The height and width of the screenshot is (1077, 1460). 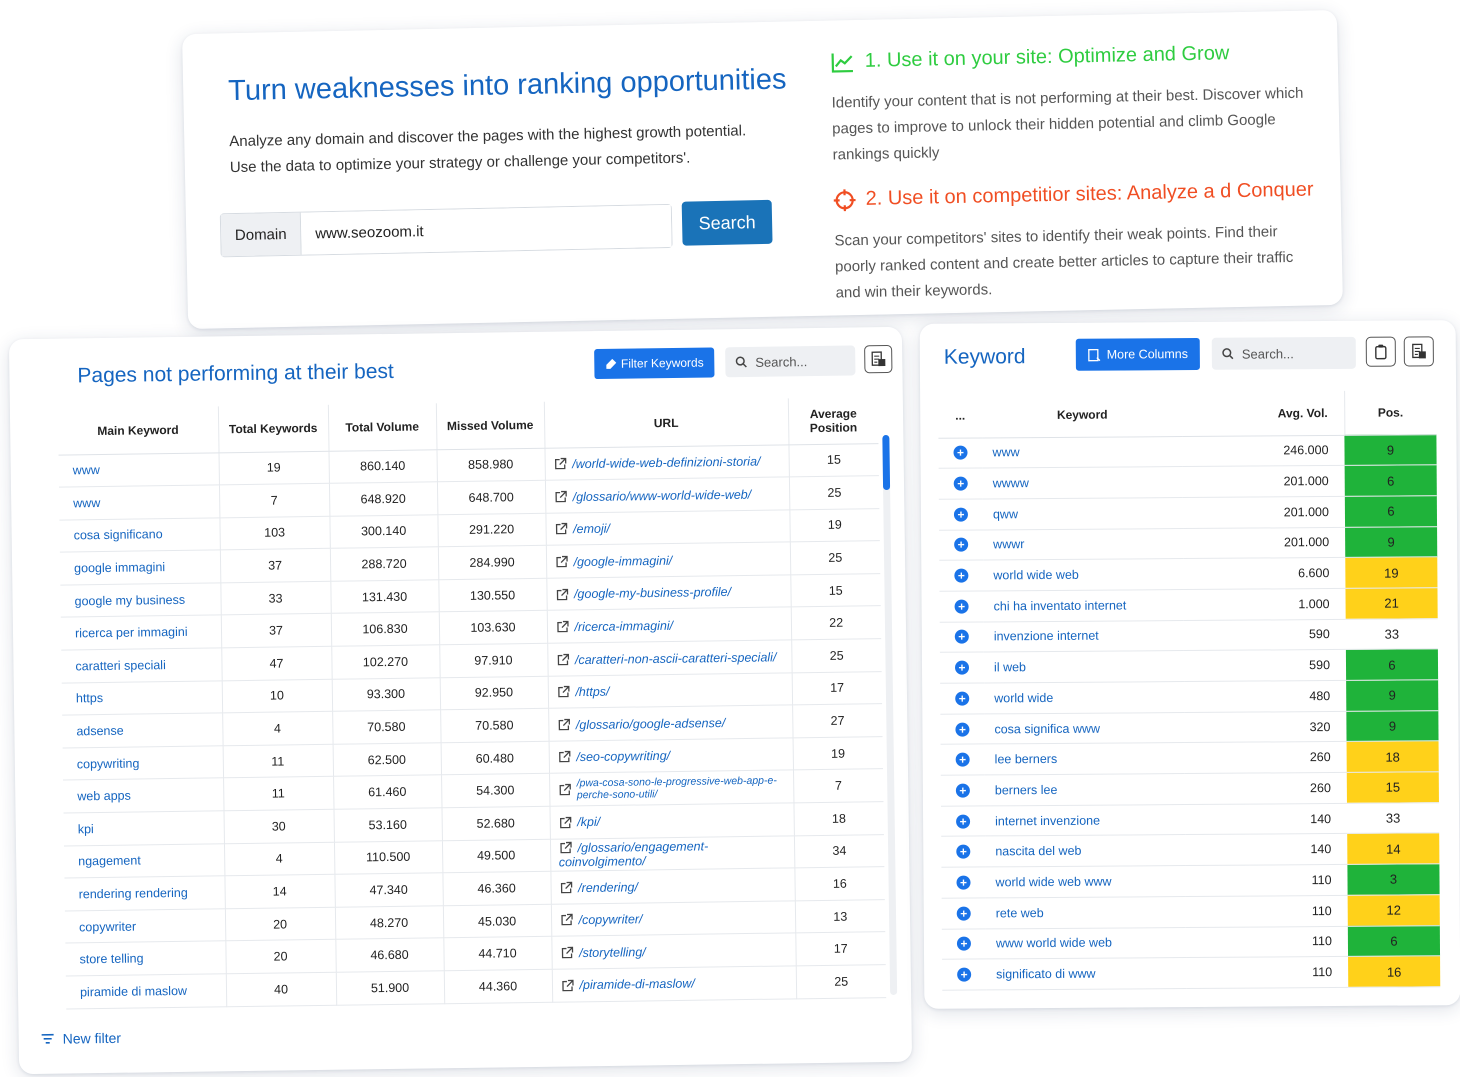 What do you see at coordinates (1083, 636) in the screenshot?
I see `keyword-link: invenzione internet` at bounding box center [1083, 636].